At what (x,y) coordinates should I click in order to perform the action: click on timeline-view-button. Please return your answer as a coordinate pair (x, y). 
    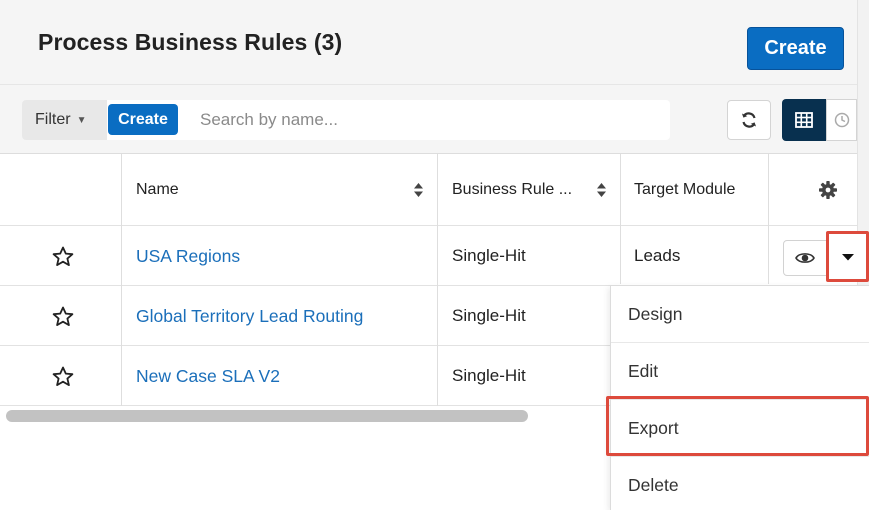
    Looking at the image, I should click on (841, 120).